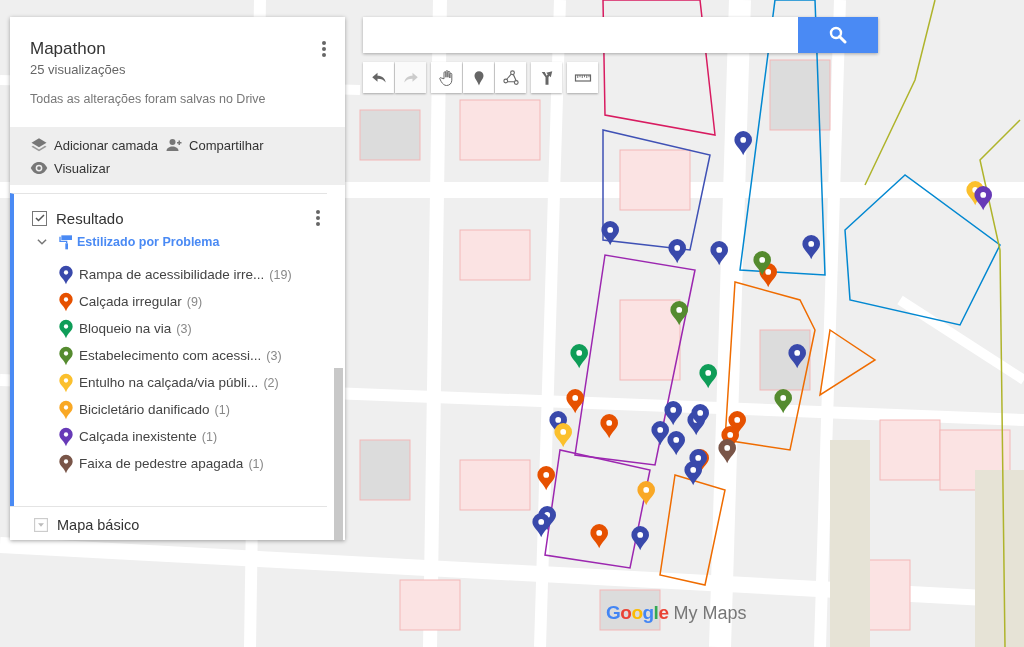 Image resolution: width=1024 pixels, height=647 pixels. What do you see at coordinates (68, 49) in the screenshot?
I see `map-title: Mapathon` at bounding box center [68, 49].